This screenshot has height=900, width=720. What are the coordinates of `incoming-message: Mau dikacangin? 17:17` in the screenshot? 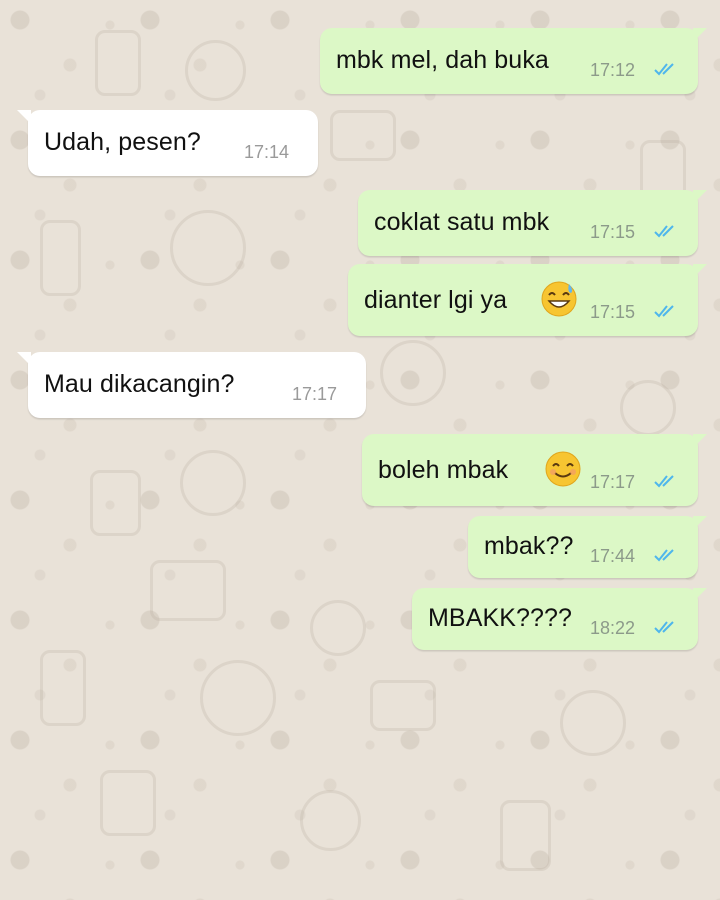 It's located at (191, 385).